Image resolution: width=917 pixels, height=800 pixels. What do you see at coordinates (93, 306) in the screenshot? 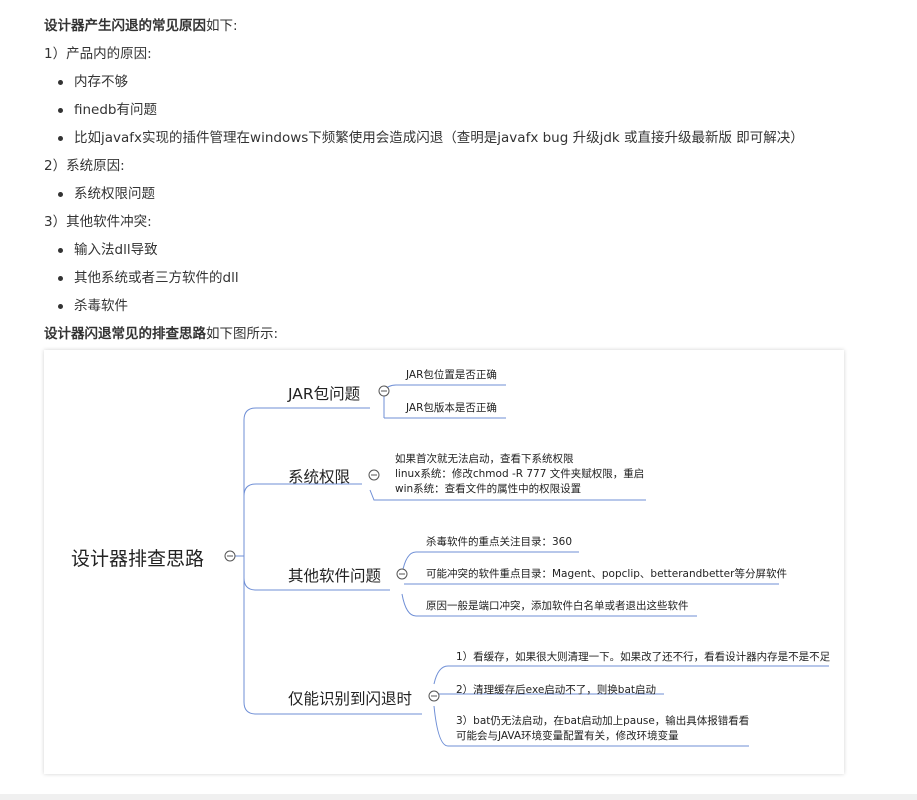
I see `list-item: 杀毒软件` at bounding box center [93, 306].